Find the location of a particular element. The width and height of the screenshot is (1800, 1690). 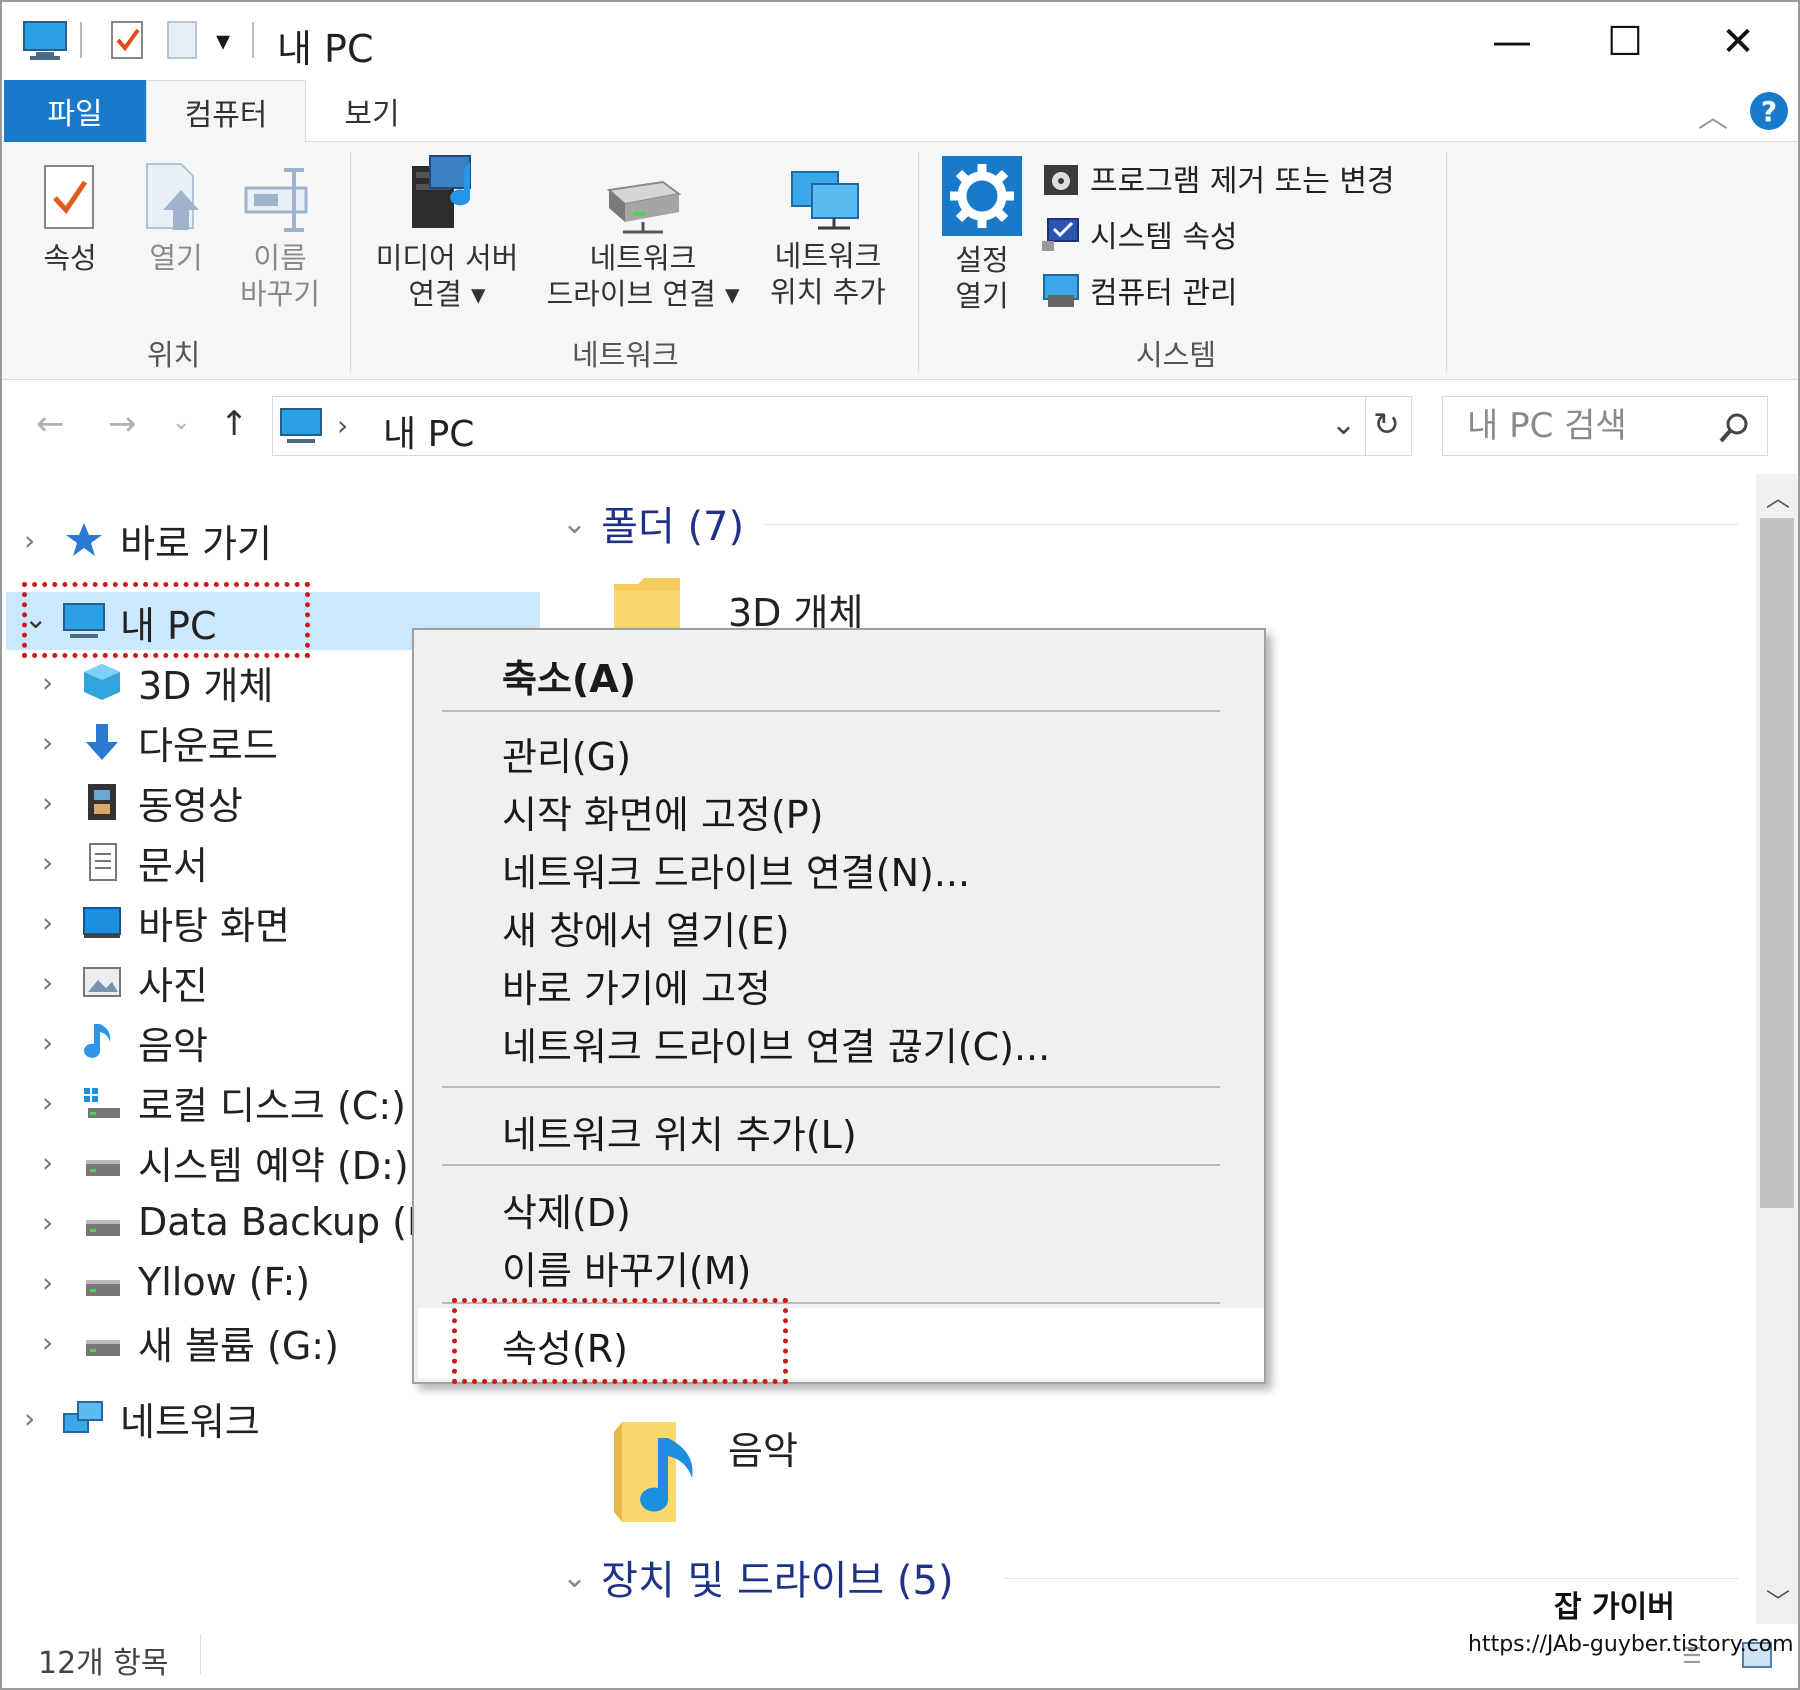

tree-item-videos: › 동영상 is located at coordinates (142, 802).